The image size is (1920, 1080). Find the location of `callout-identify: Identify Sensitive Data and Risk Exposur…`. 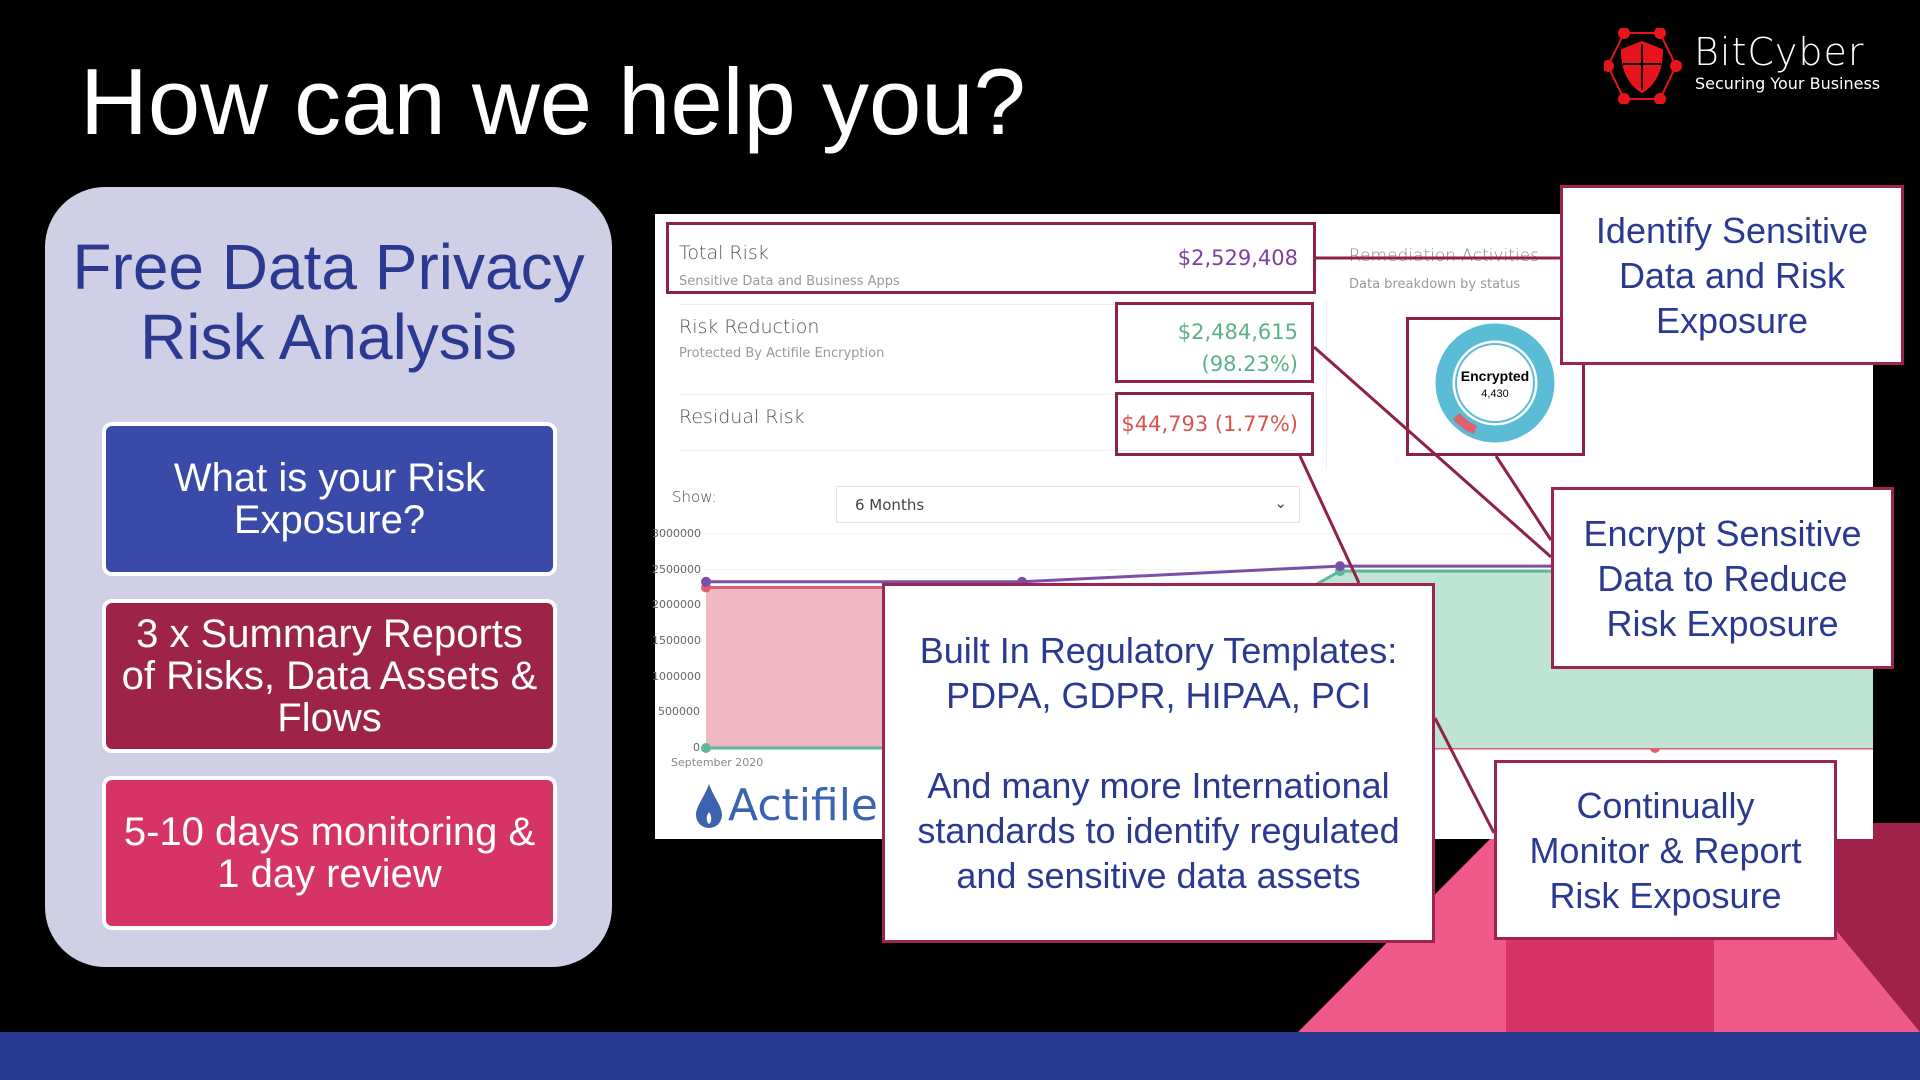

callout-identify: Identify Sensitive Data and Risk Exposur… is located at coordinates (1732, 275).